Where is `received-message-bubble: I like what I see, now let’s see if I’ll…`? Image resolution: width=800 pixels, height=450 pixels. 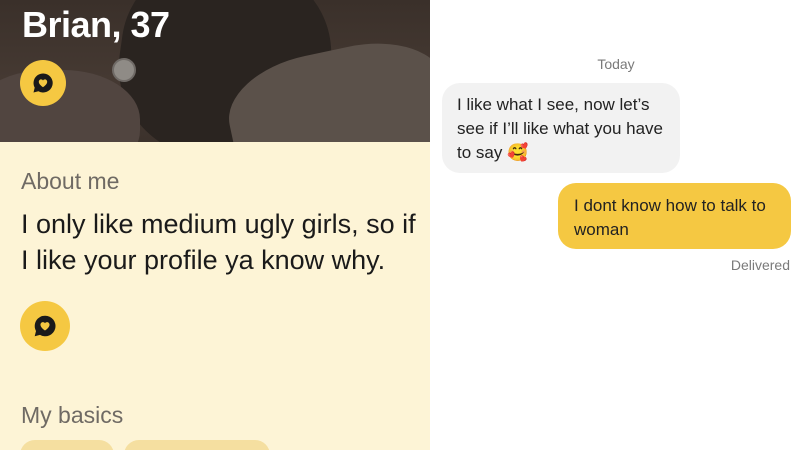
received-message-bubble: I like what I see, now let’s see if I’ll… is located at coordinates (561, 128).